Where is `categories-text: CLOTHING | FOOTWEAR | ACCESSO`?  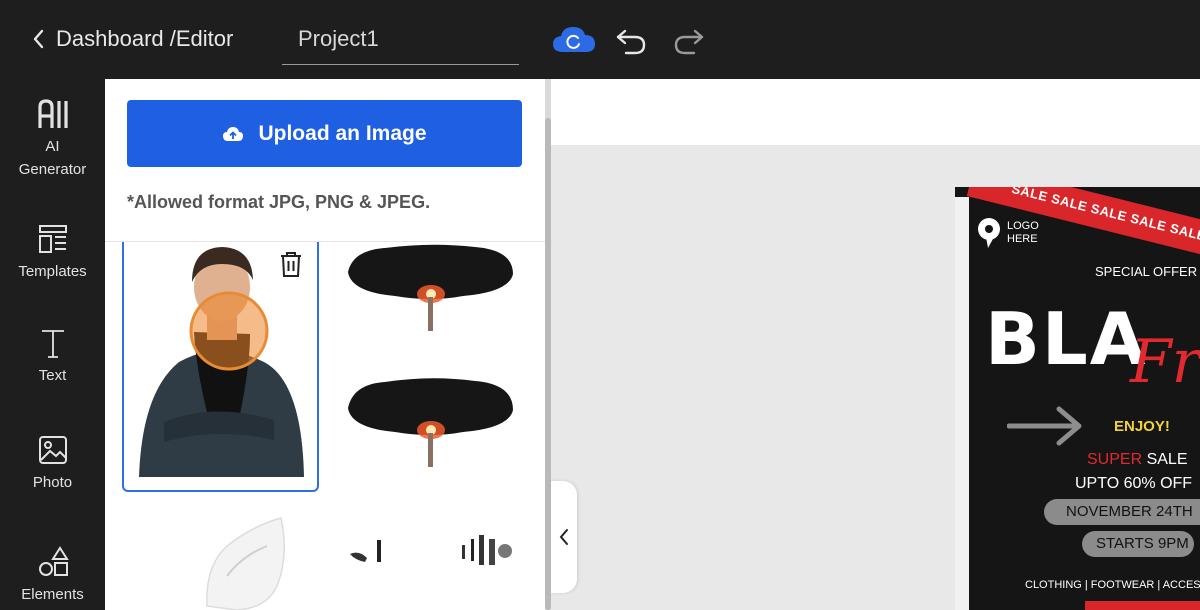 categories-text: CLOTHING | FOOTWEAR | ACCESSO is located at coordinates (1112, 585).